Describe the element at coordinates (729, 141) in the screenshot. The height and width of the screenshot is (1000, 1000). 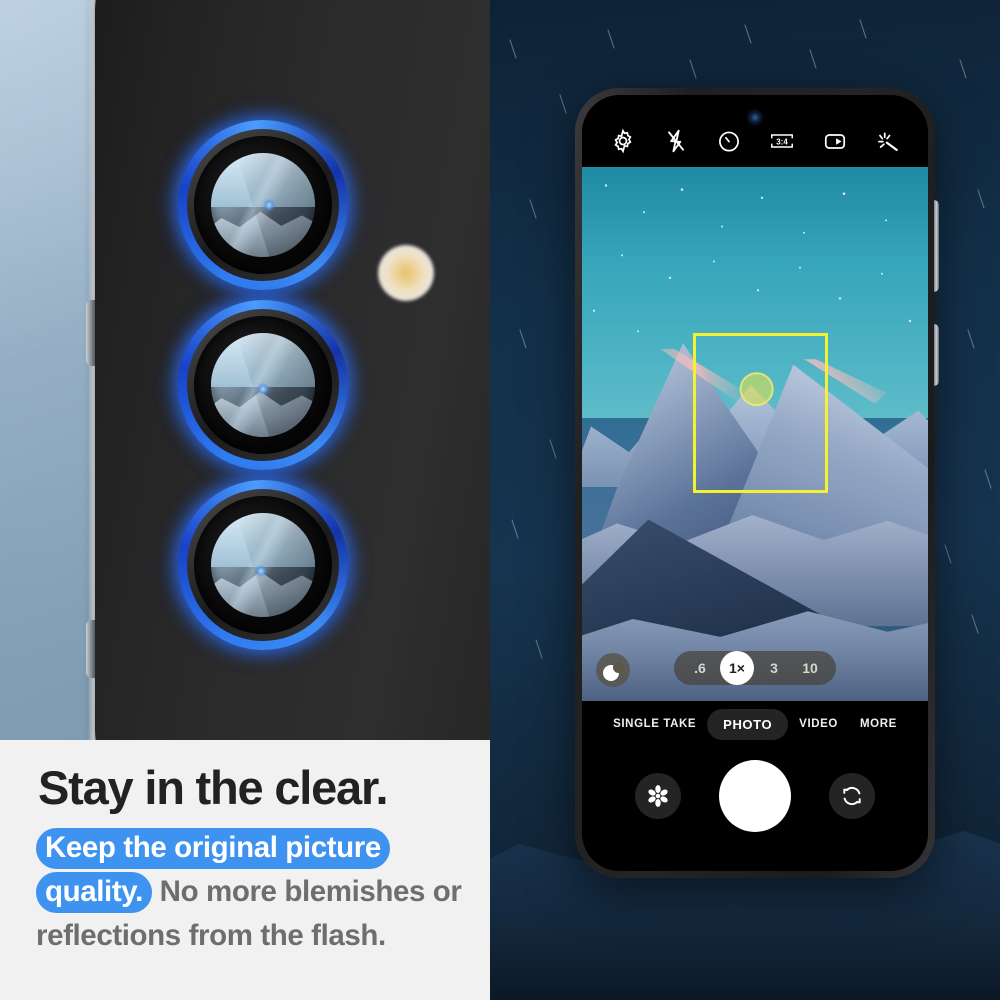
I see `timer-icon` at that location.